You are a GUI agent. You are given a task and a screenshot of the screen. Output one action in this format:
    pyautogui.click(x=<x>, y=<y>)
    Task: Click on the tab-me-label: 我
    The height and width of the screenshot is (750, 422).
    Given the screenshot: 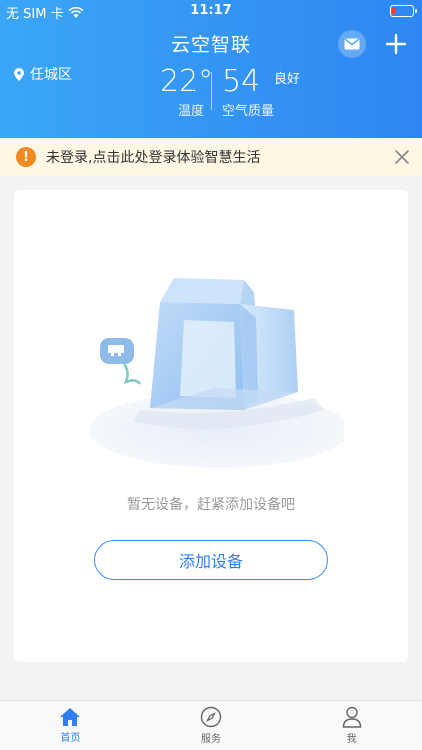 What is the action you would take?
    pyautogui.click(x=351, y=739)
    